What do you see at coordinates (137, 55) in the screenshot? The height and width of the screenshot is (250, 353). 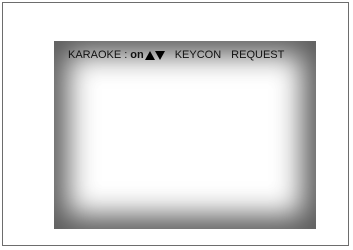 I see `karaoke-value: on` at bounding box center [137, 55].